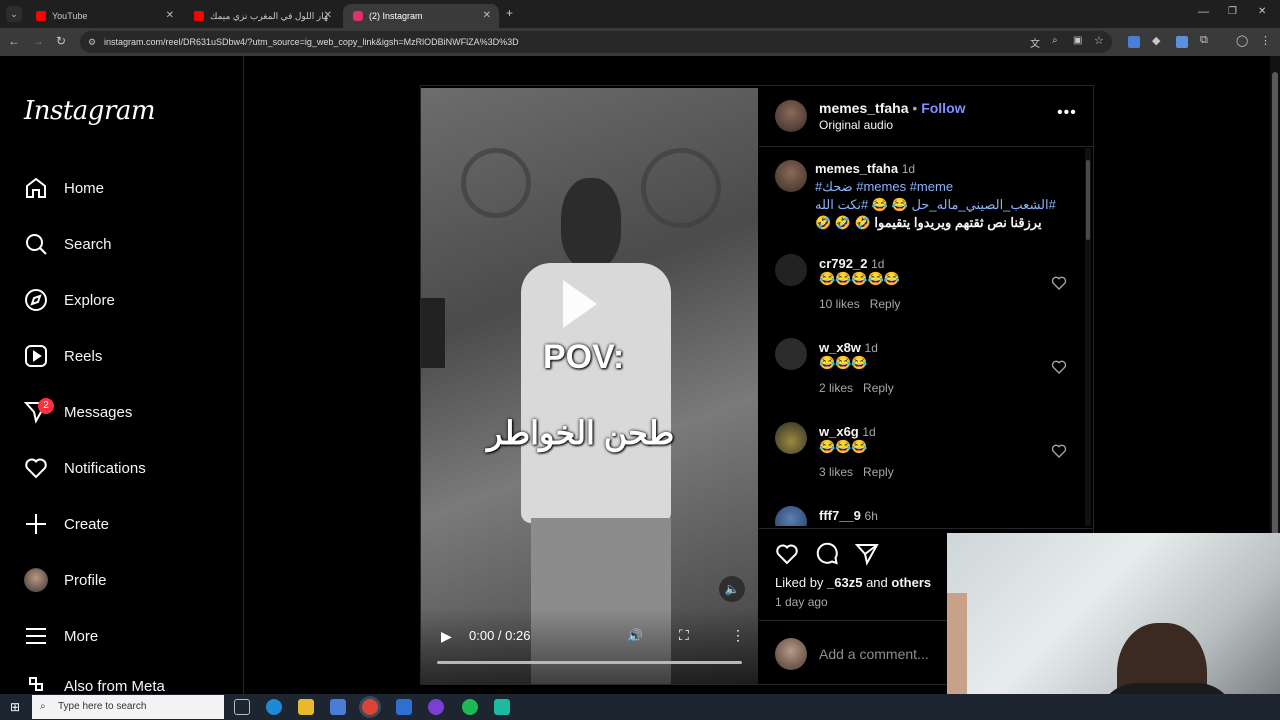 This screenshot has width=1280, height=720. What do you see at coordinates (843, 263) in the screenshot?
I see `comment-username: cr792_2` at bounding box center [843, 263].